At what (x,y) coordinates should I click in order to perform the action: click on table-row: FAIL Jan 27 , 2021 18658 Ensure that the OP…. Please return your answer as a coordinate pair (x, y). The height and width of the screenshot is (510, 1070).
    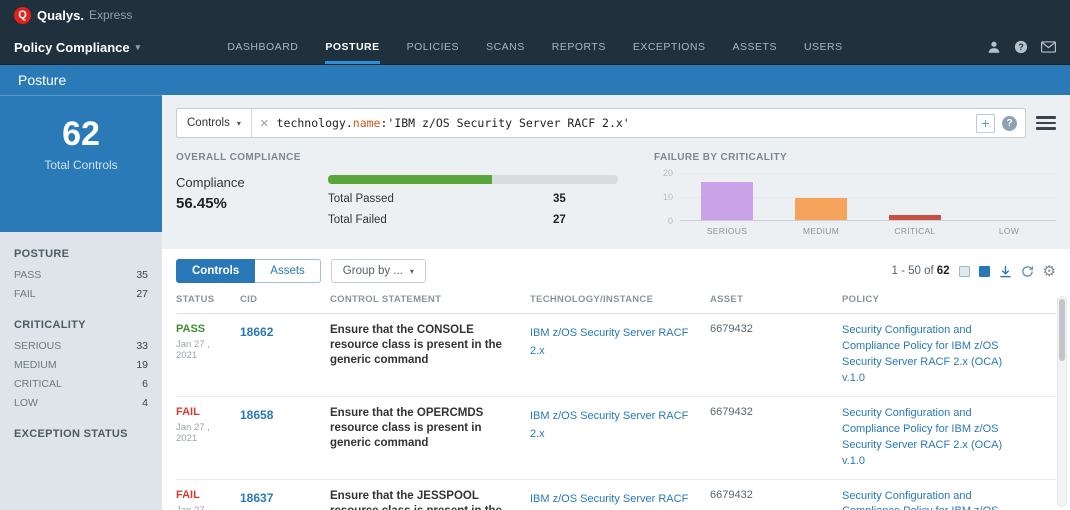
    Looking at the image, I should click on (616, 438).